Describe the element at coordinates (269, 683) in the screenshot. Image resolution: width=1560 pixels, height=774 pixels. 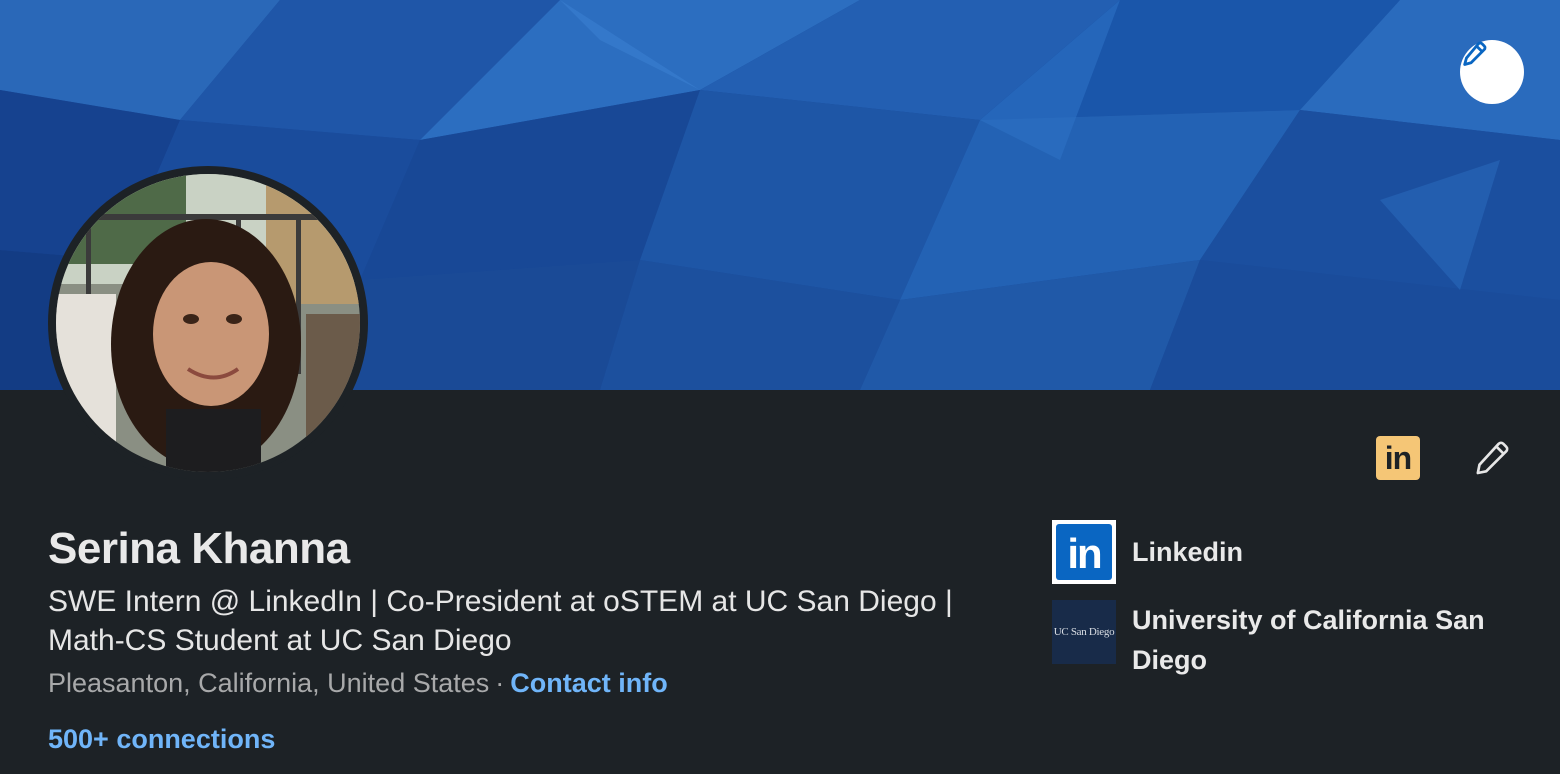
I see `profile-location: Pleasanton, California, United States` at that location.